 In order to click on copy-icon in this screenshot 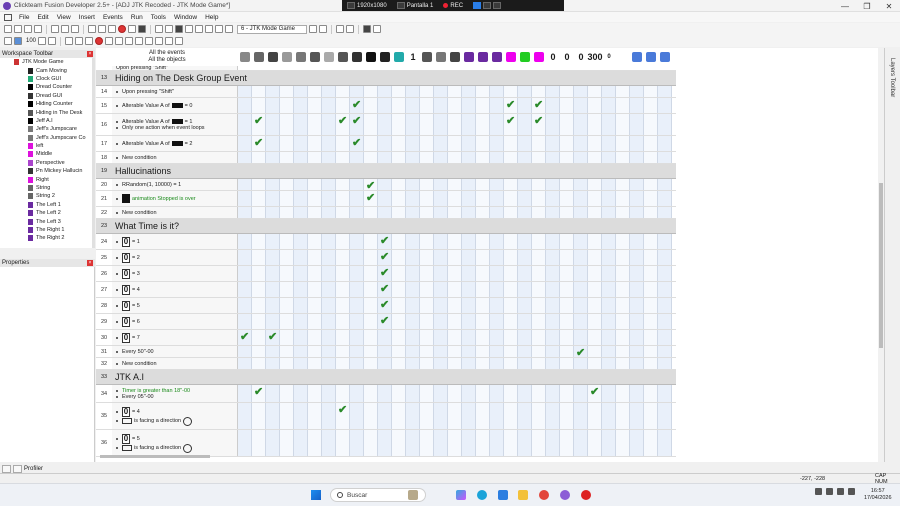, I will do `click(65, 29)`.